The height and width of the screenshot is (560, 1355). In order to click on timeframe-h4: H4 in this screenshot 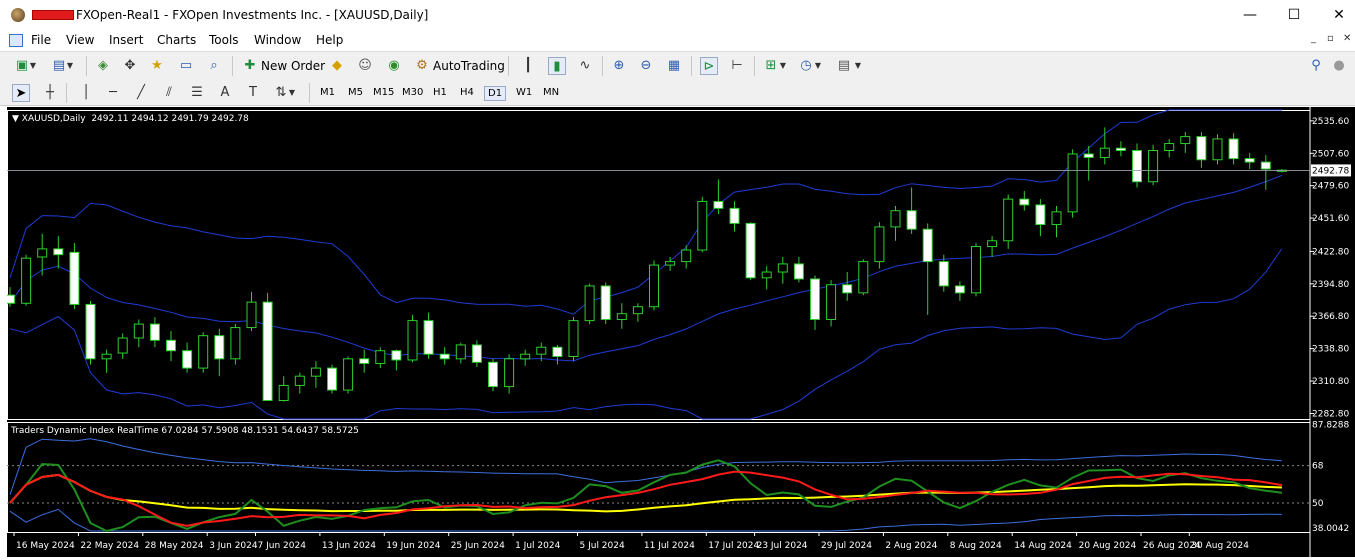, I will do `click(467, 92)`.